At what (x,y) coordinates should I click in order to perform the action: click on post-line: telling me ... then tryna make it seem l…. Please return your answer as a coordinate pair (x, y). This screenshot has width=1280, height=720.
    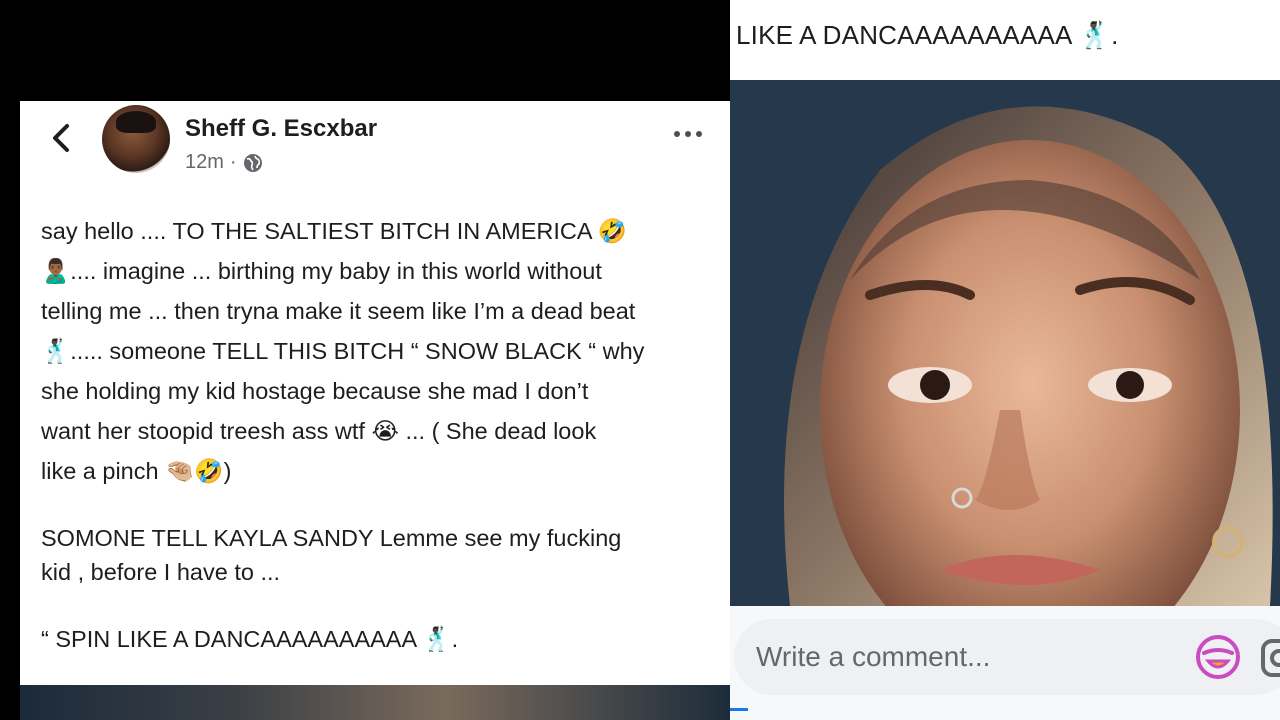
    Looking at the image, I should click on (338, 311).